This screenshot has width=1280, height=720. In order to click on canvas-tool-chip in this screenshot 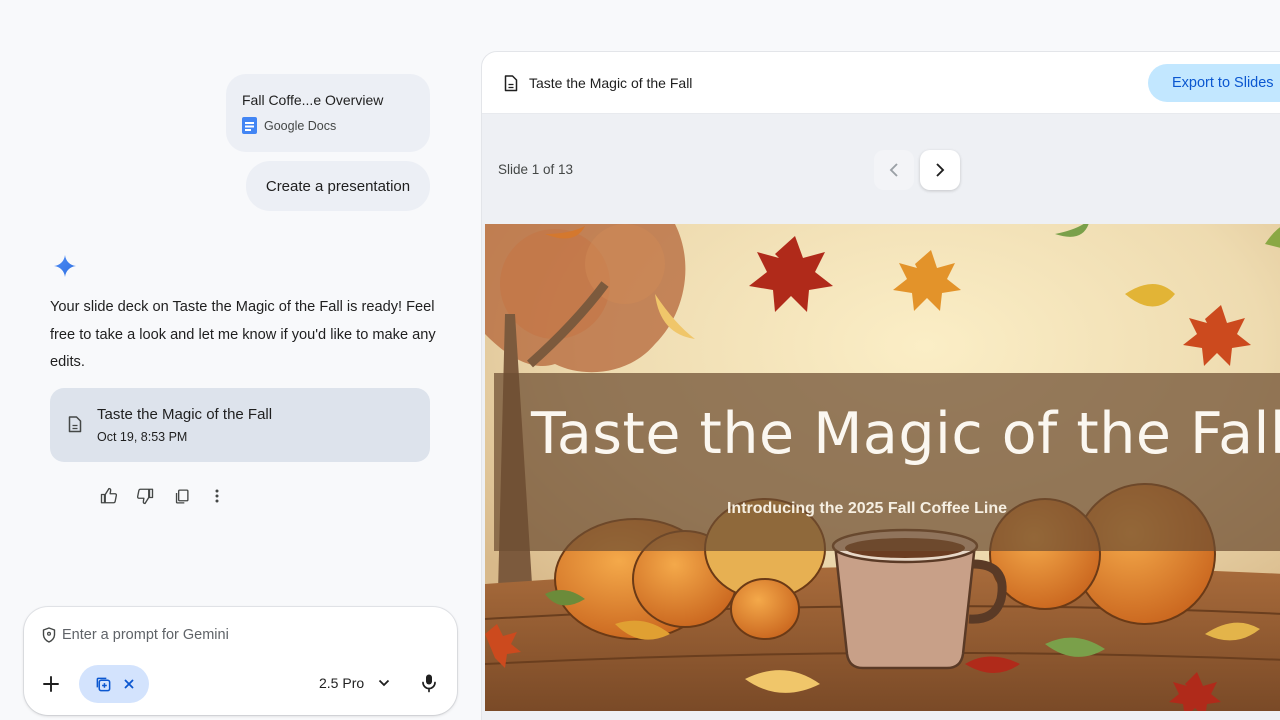, I will do `click(114, 684)`.